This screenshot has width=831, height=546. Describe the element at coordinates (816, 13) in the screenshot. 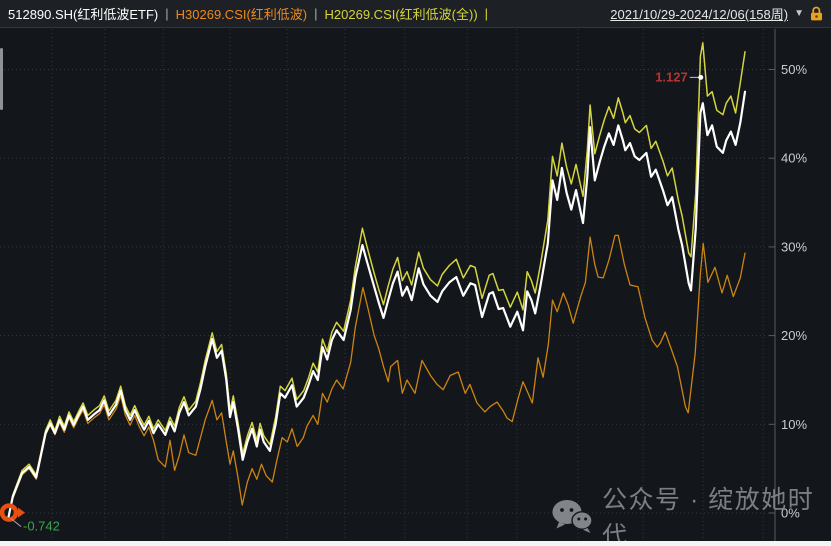

I see `lock-icon` at that location.